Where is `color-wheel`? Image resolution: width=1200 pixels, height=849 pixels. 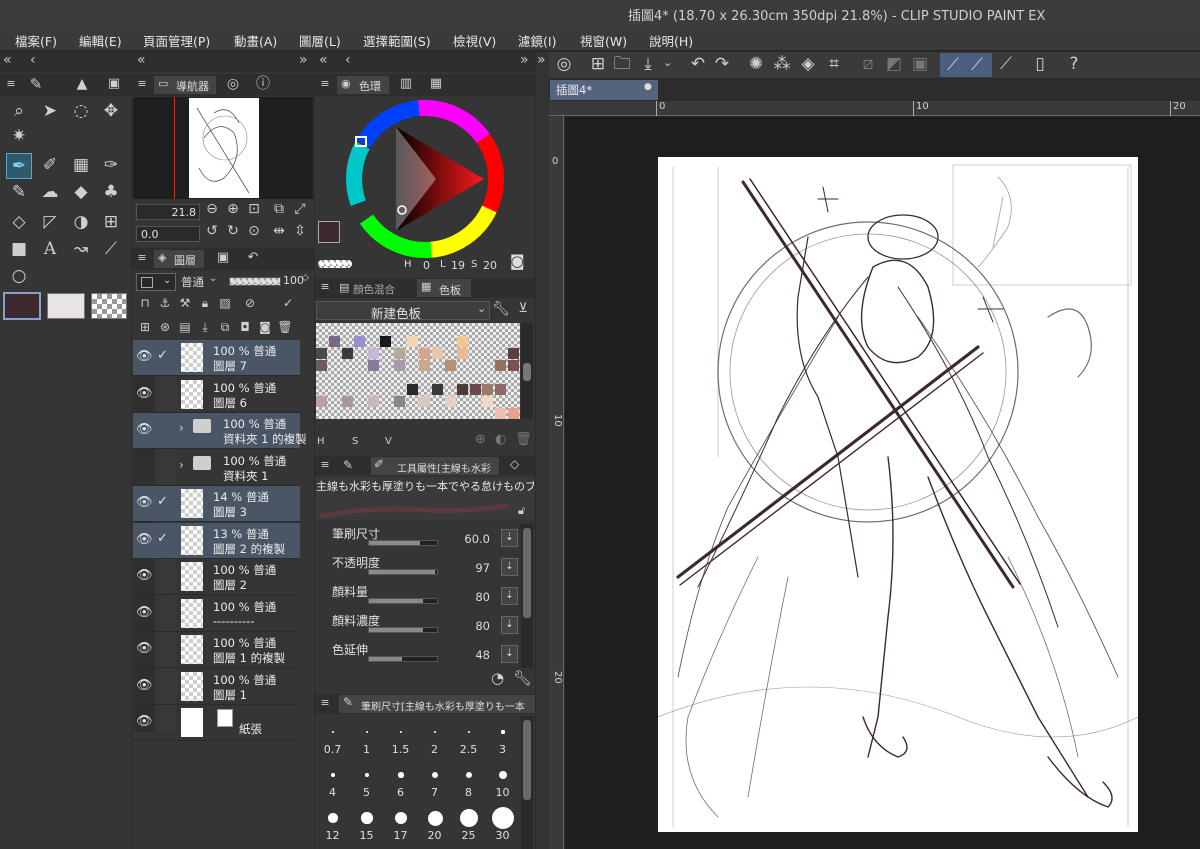
color-wheel is located at coordinates (425, 185).